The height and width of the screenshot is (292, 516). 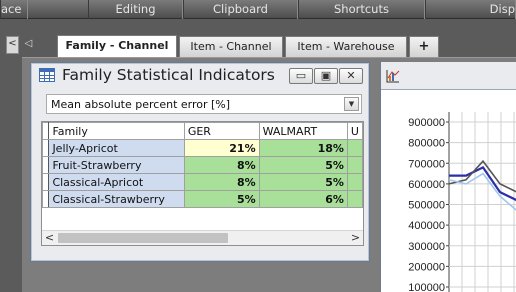 I want to click on minimize-icon: ▭, so click(x=301, y=75).